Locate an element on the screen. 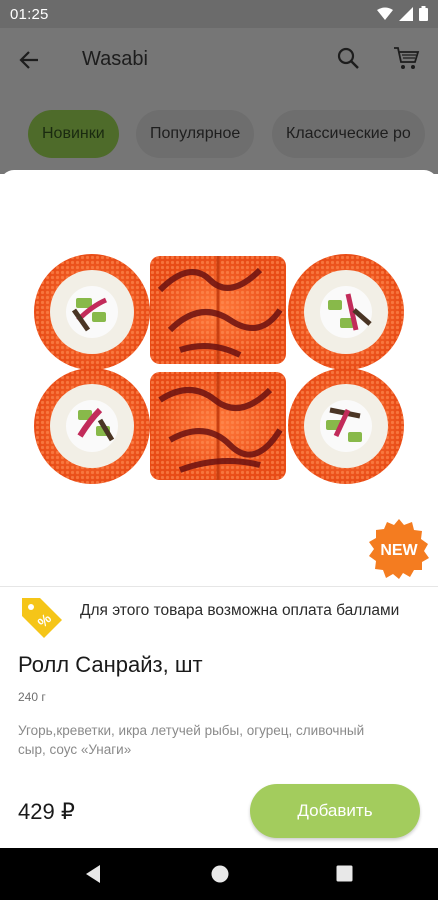 The image size is (438, 900). new-badge-label: NEW is located at coordinates (399, 550).